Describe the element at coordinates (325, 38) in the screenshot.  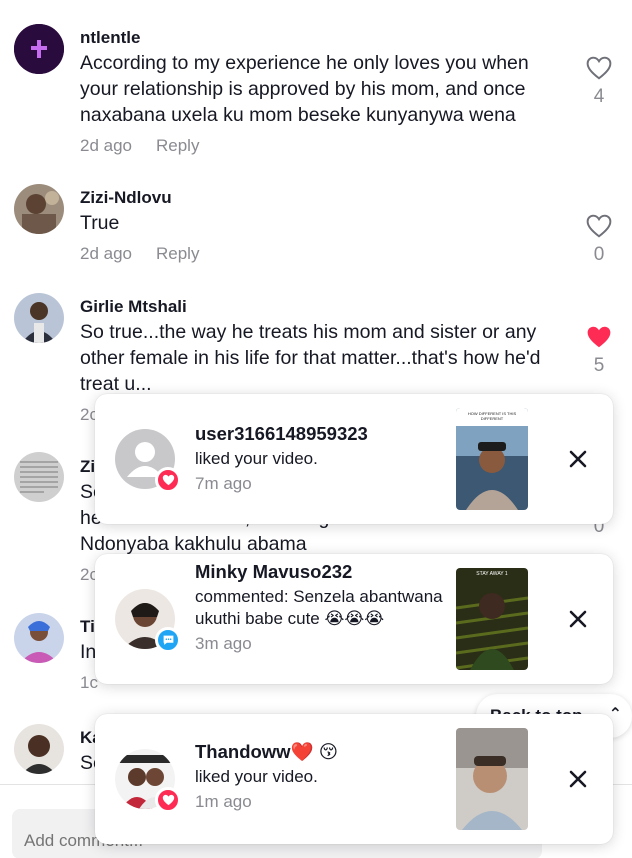
I see `comment-username: ntlentle` at that location.